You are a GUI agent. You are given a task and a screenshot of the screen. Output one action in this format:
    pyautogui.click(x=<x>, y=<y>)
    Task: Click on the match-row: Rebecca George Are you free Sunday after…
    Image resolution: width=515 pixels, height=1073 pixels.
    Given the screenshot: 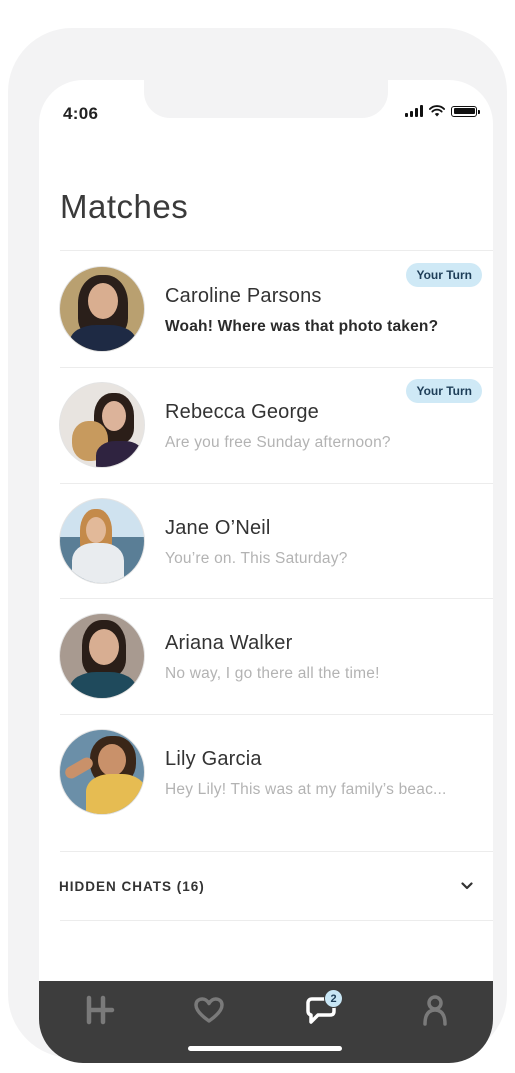 What is the action you would take?
    pyautogui.click(x=266, y=426)
    